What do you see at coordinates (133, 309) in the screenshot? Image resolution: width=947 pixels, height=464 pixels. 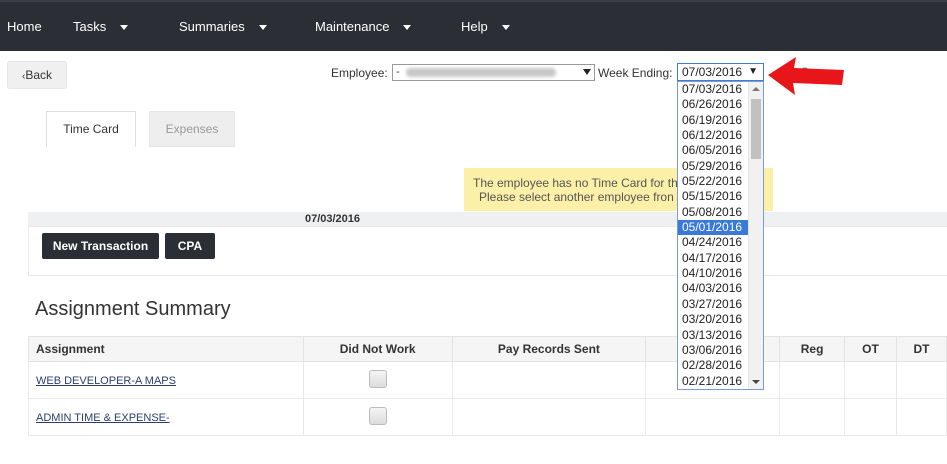 I see `section-title: Assignment Summary` at bounding box center [133, 309].